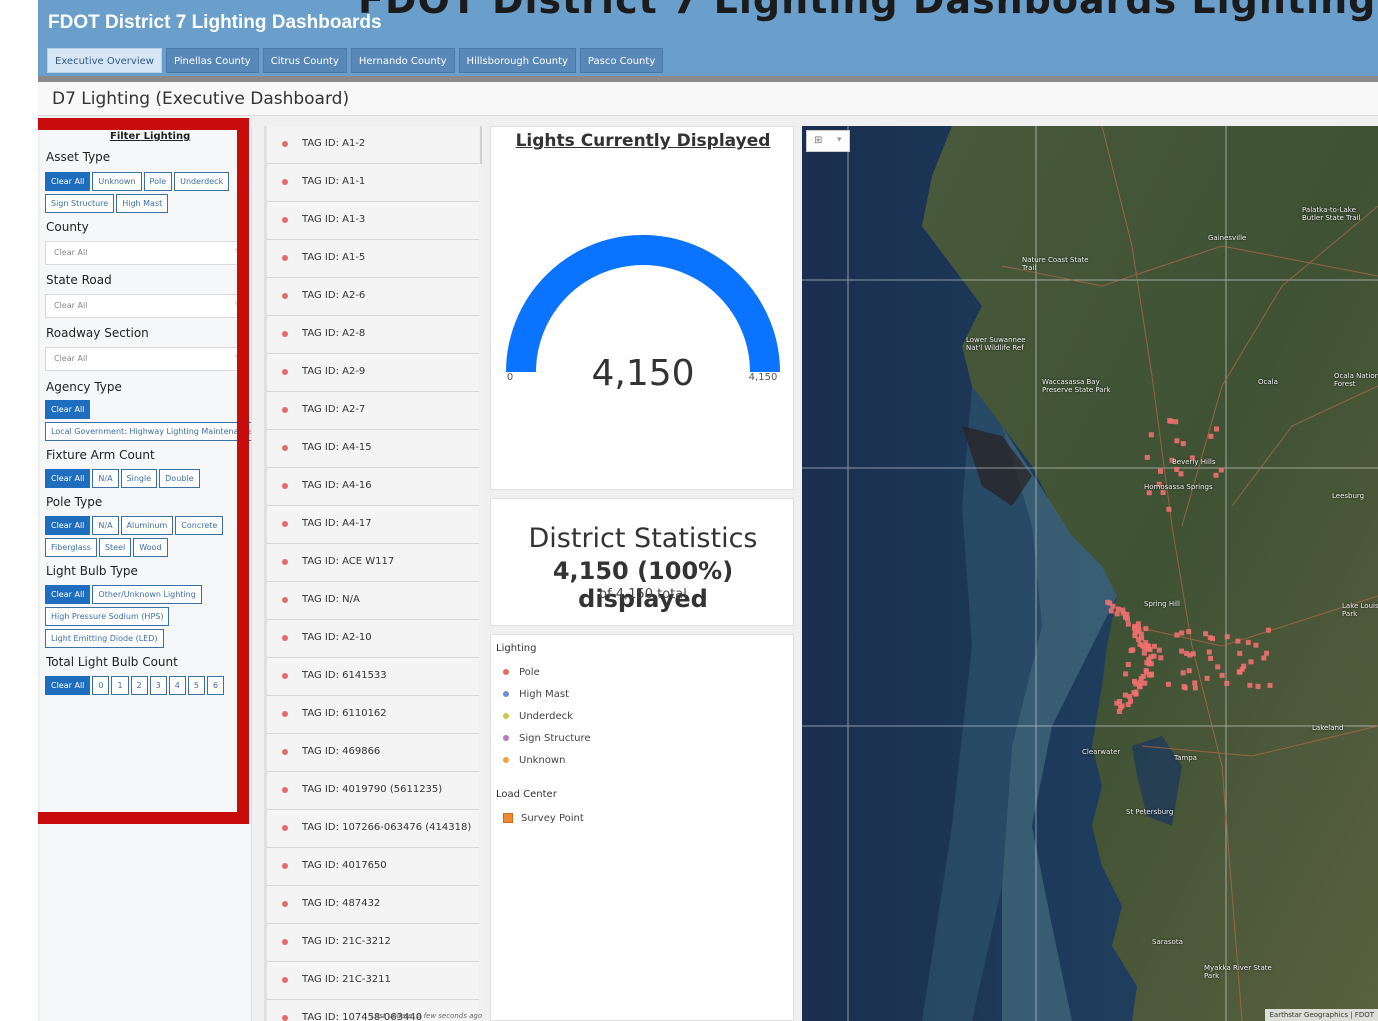  Describe the element at coordinates (373, 753) in the screenshot. I see `list-item: TAG ID: 469866` at that location.